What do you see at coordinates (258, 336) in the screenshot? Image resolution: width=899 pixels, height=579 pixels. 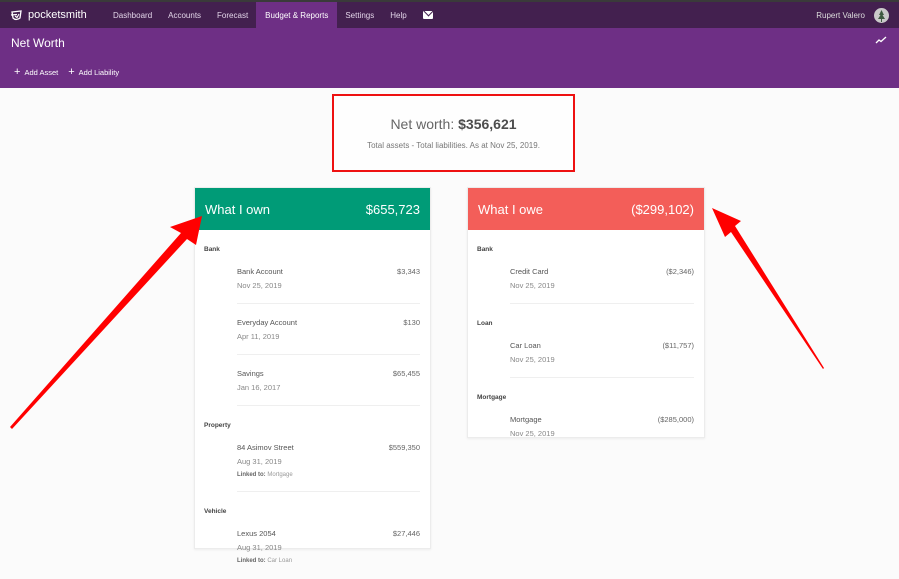 I see `account-date: Apr 11, 2019` at bounding box center [258, 336].